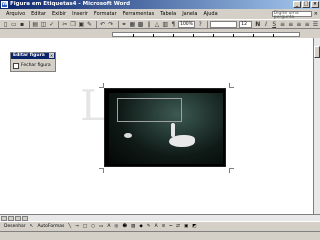 This screenshot has height=240, width=320. I want to click on ruler-track, so click(206, 34).